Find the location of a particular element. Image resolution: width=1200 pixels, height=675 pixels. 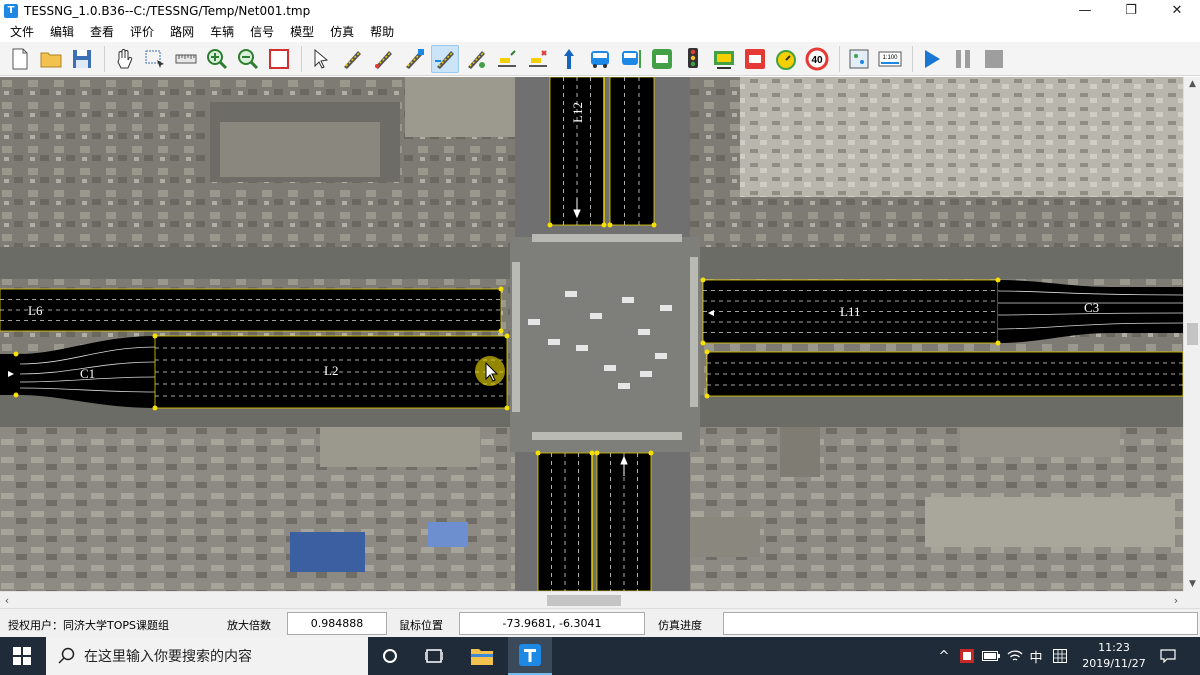

menu-network: 路网 is located at coordinates (182, 32).